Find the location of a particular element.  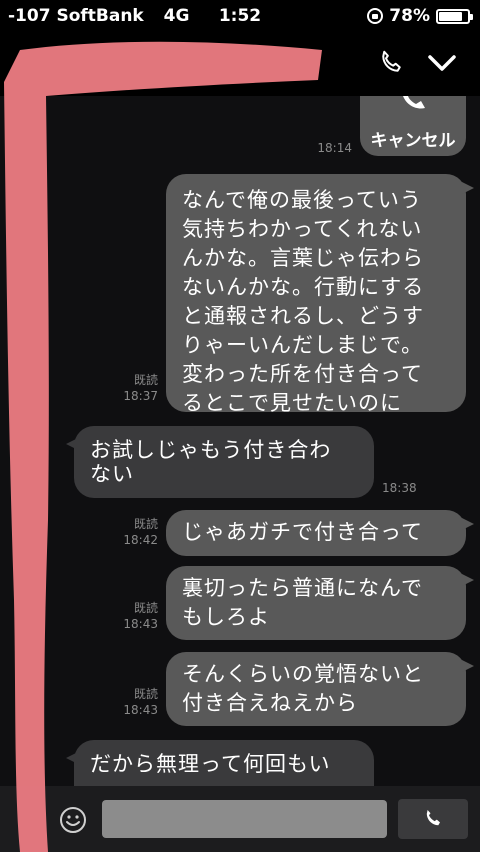

message-time: 18:37 is located at coordinates (140, 396).